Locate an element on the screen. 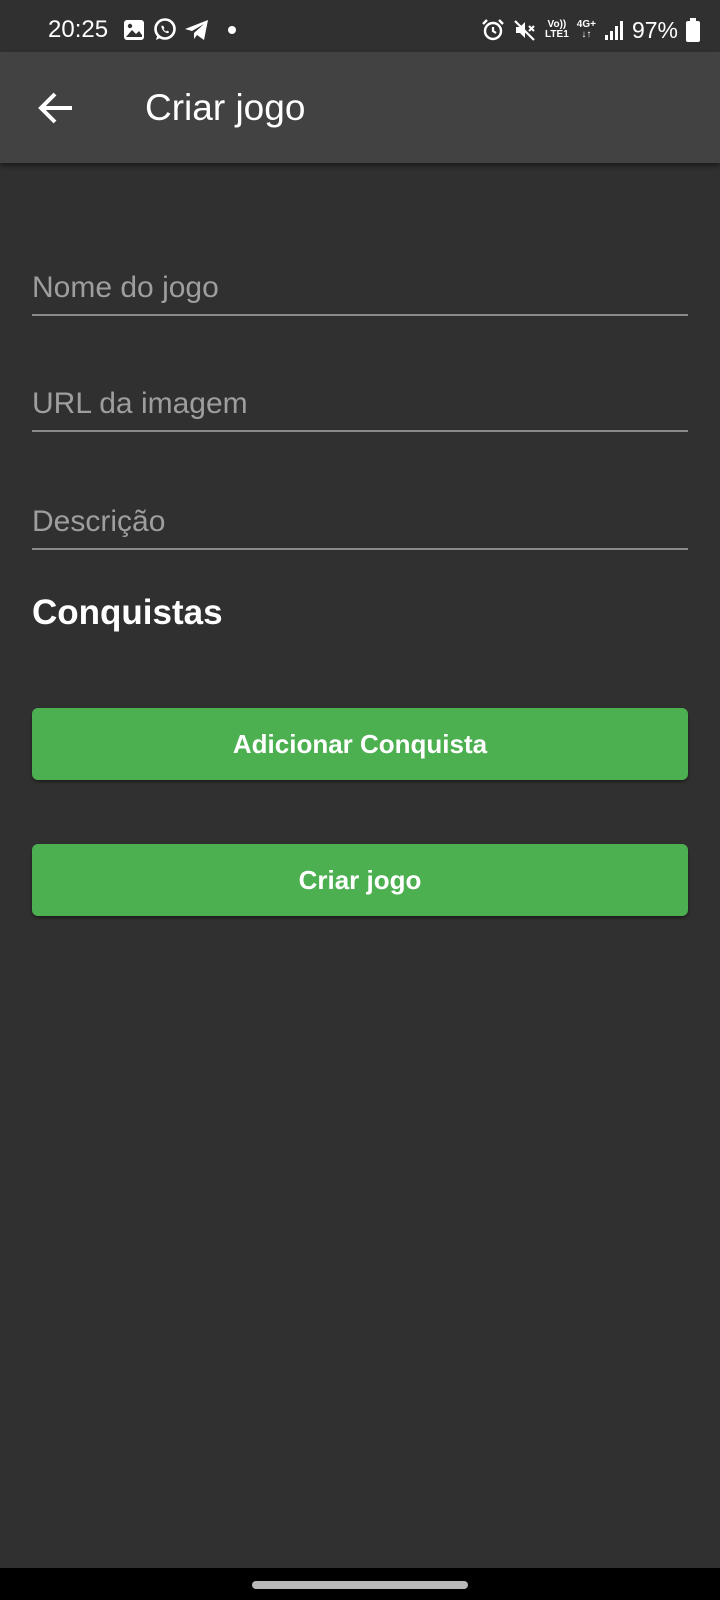 The image size is (720, 1600). page-title: Criar jogo is located at coordinates (225, 107).